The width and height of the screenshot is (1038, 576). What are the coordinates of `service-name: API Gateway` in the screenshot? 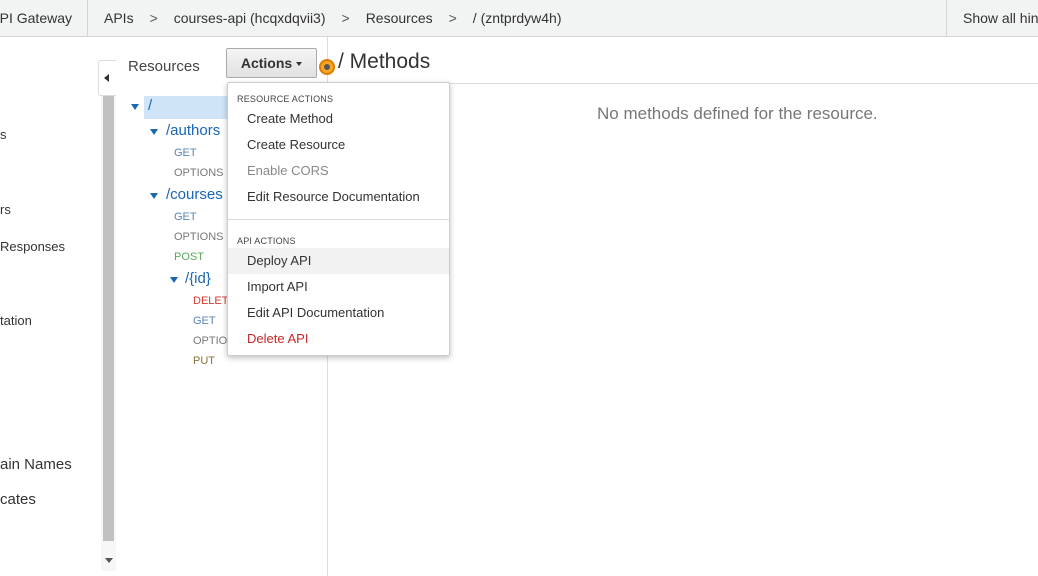 It's located at (44, 18).